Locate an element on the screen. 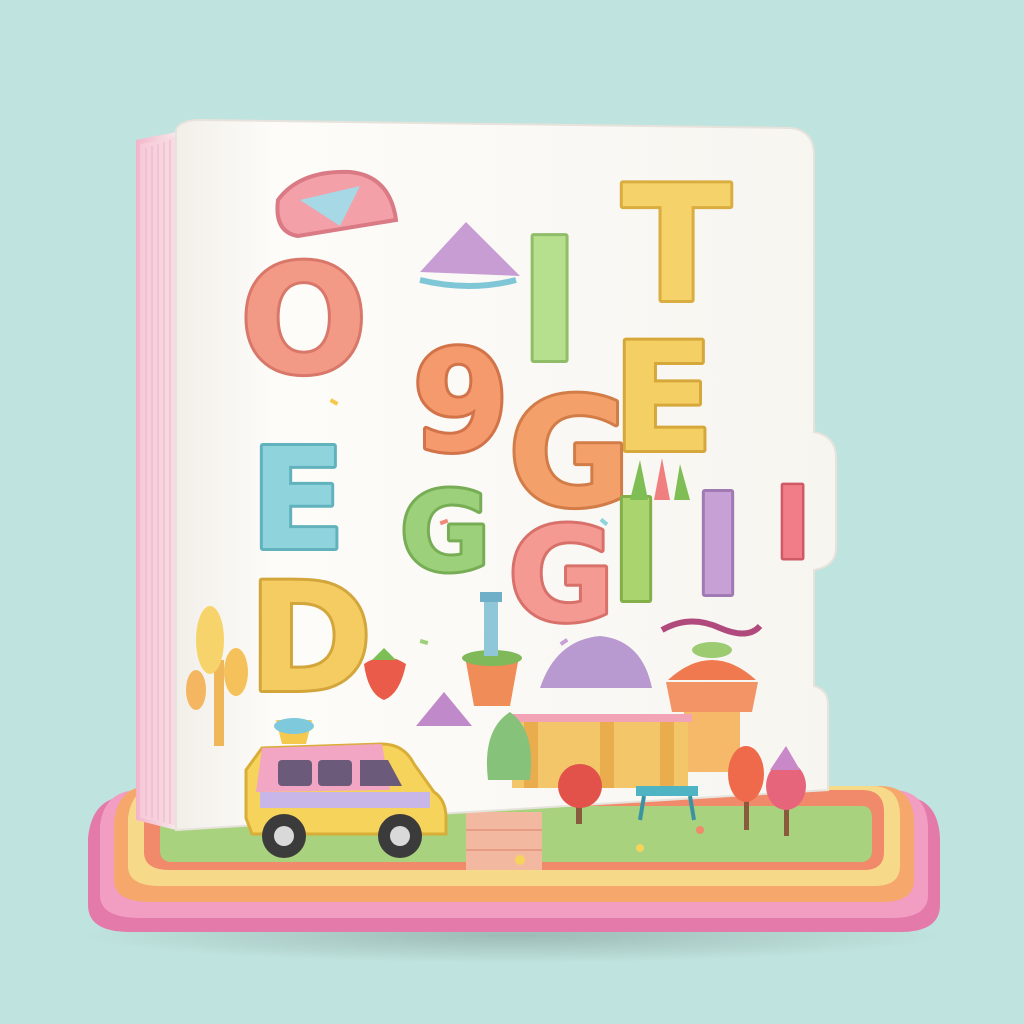 The image size is (1024, 1024). letter-g-pink: G is located at coordinates (561, 575).